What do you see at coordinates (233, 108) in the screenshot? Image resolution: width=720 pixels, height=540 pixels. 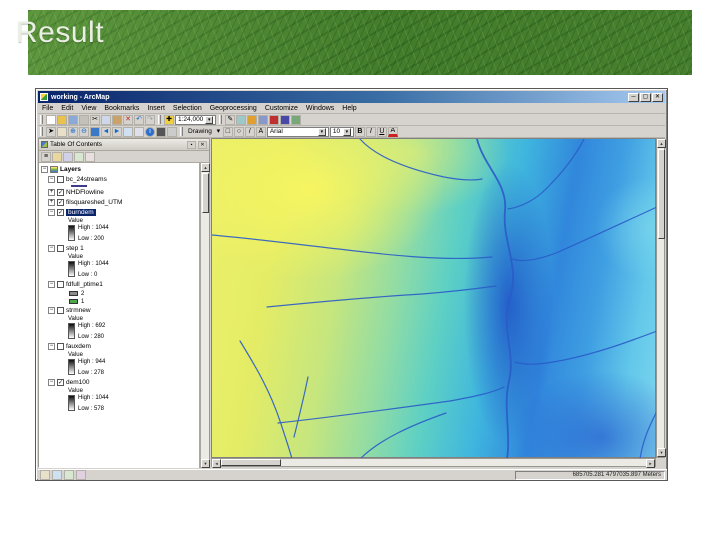 I see `menu-geoprocessing: Geoprocessing` at bounding box center [233, 108].